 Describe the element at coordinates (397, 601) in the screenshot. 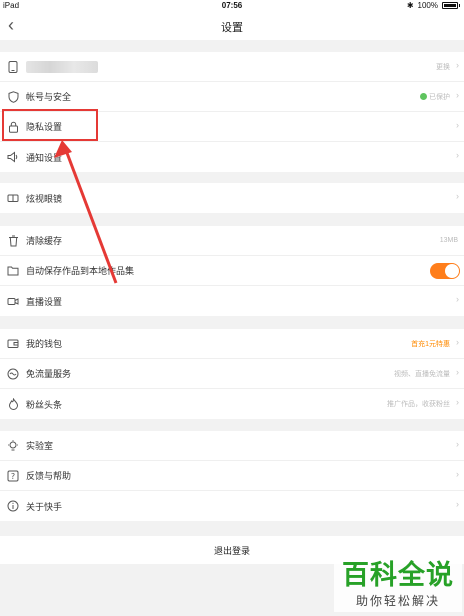

I see `watermark-subtitle: 助你轻松解决` at that location.